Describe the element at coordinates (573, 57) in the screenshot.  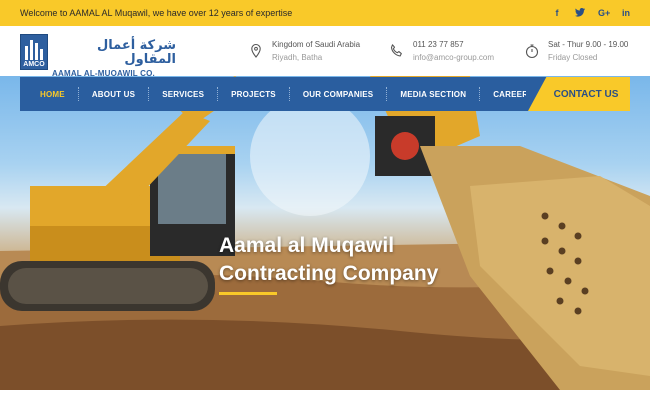
I see `hours-line-2: Friday Closed` at that location.